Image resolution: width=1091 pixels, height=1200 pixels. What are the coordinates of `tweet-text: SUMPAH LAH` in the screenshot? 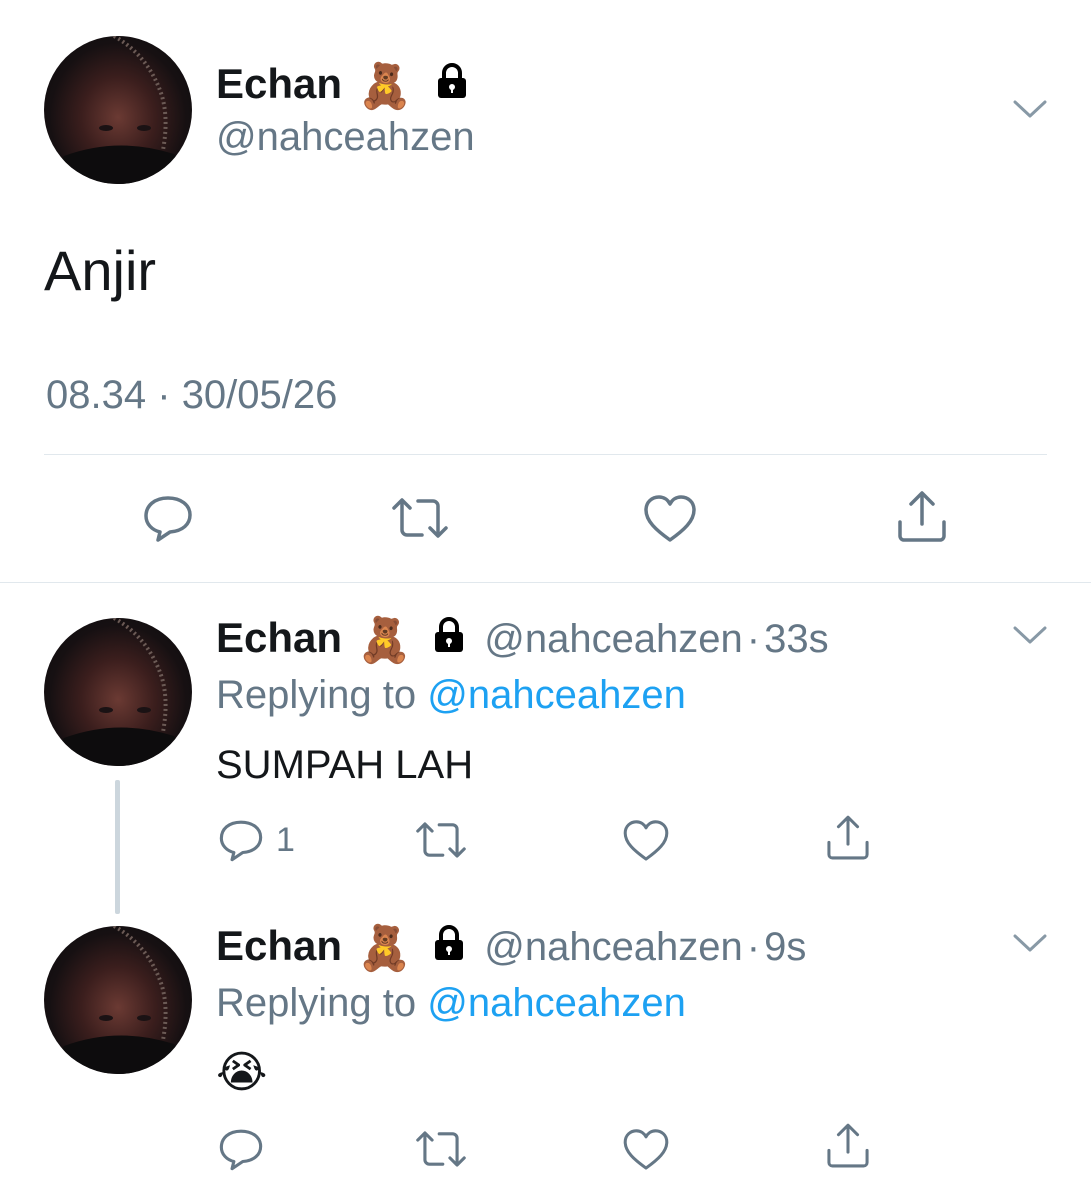 It's located at (345, 765).